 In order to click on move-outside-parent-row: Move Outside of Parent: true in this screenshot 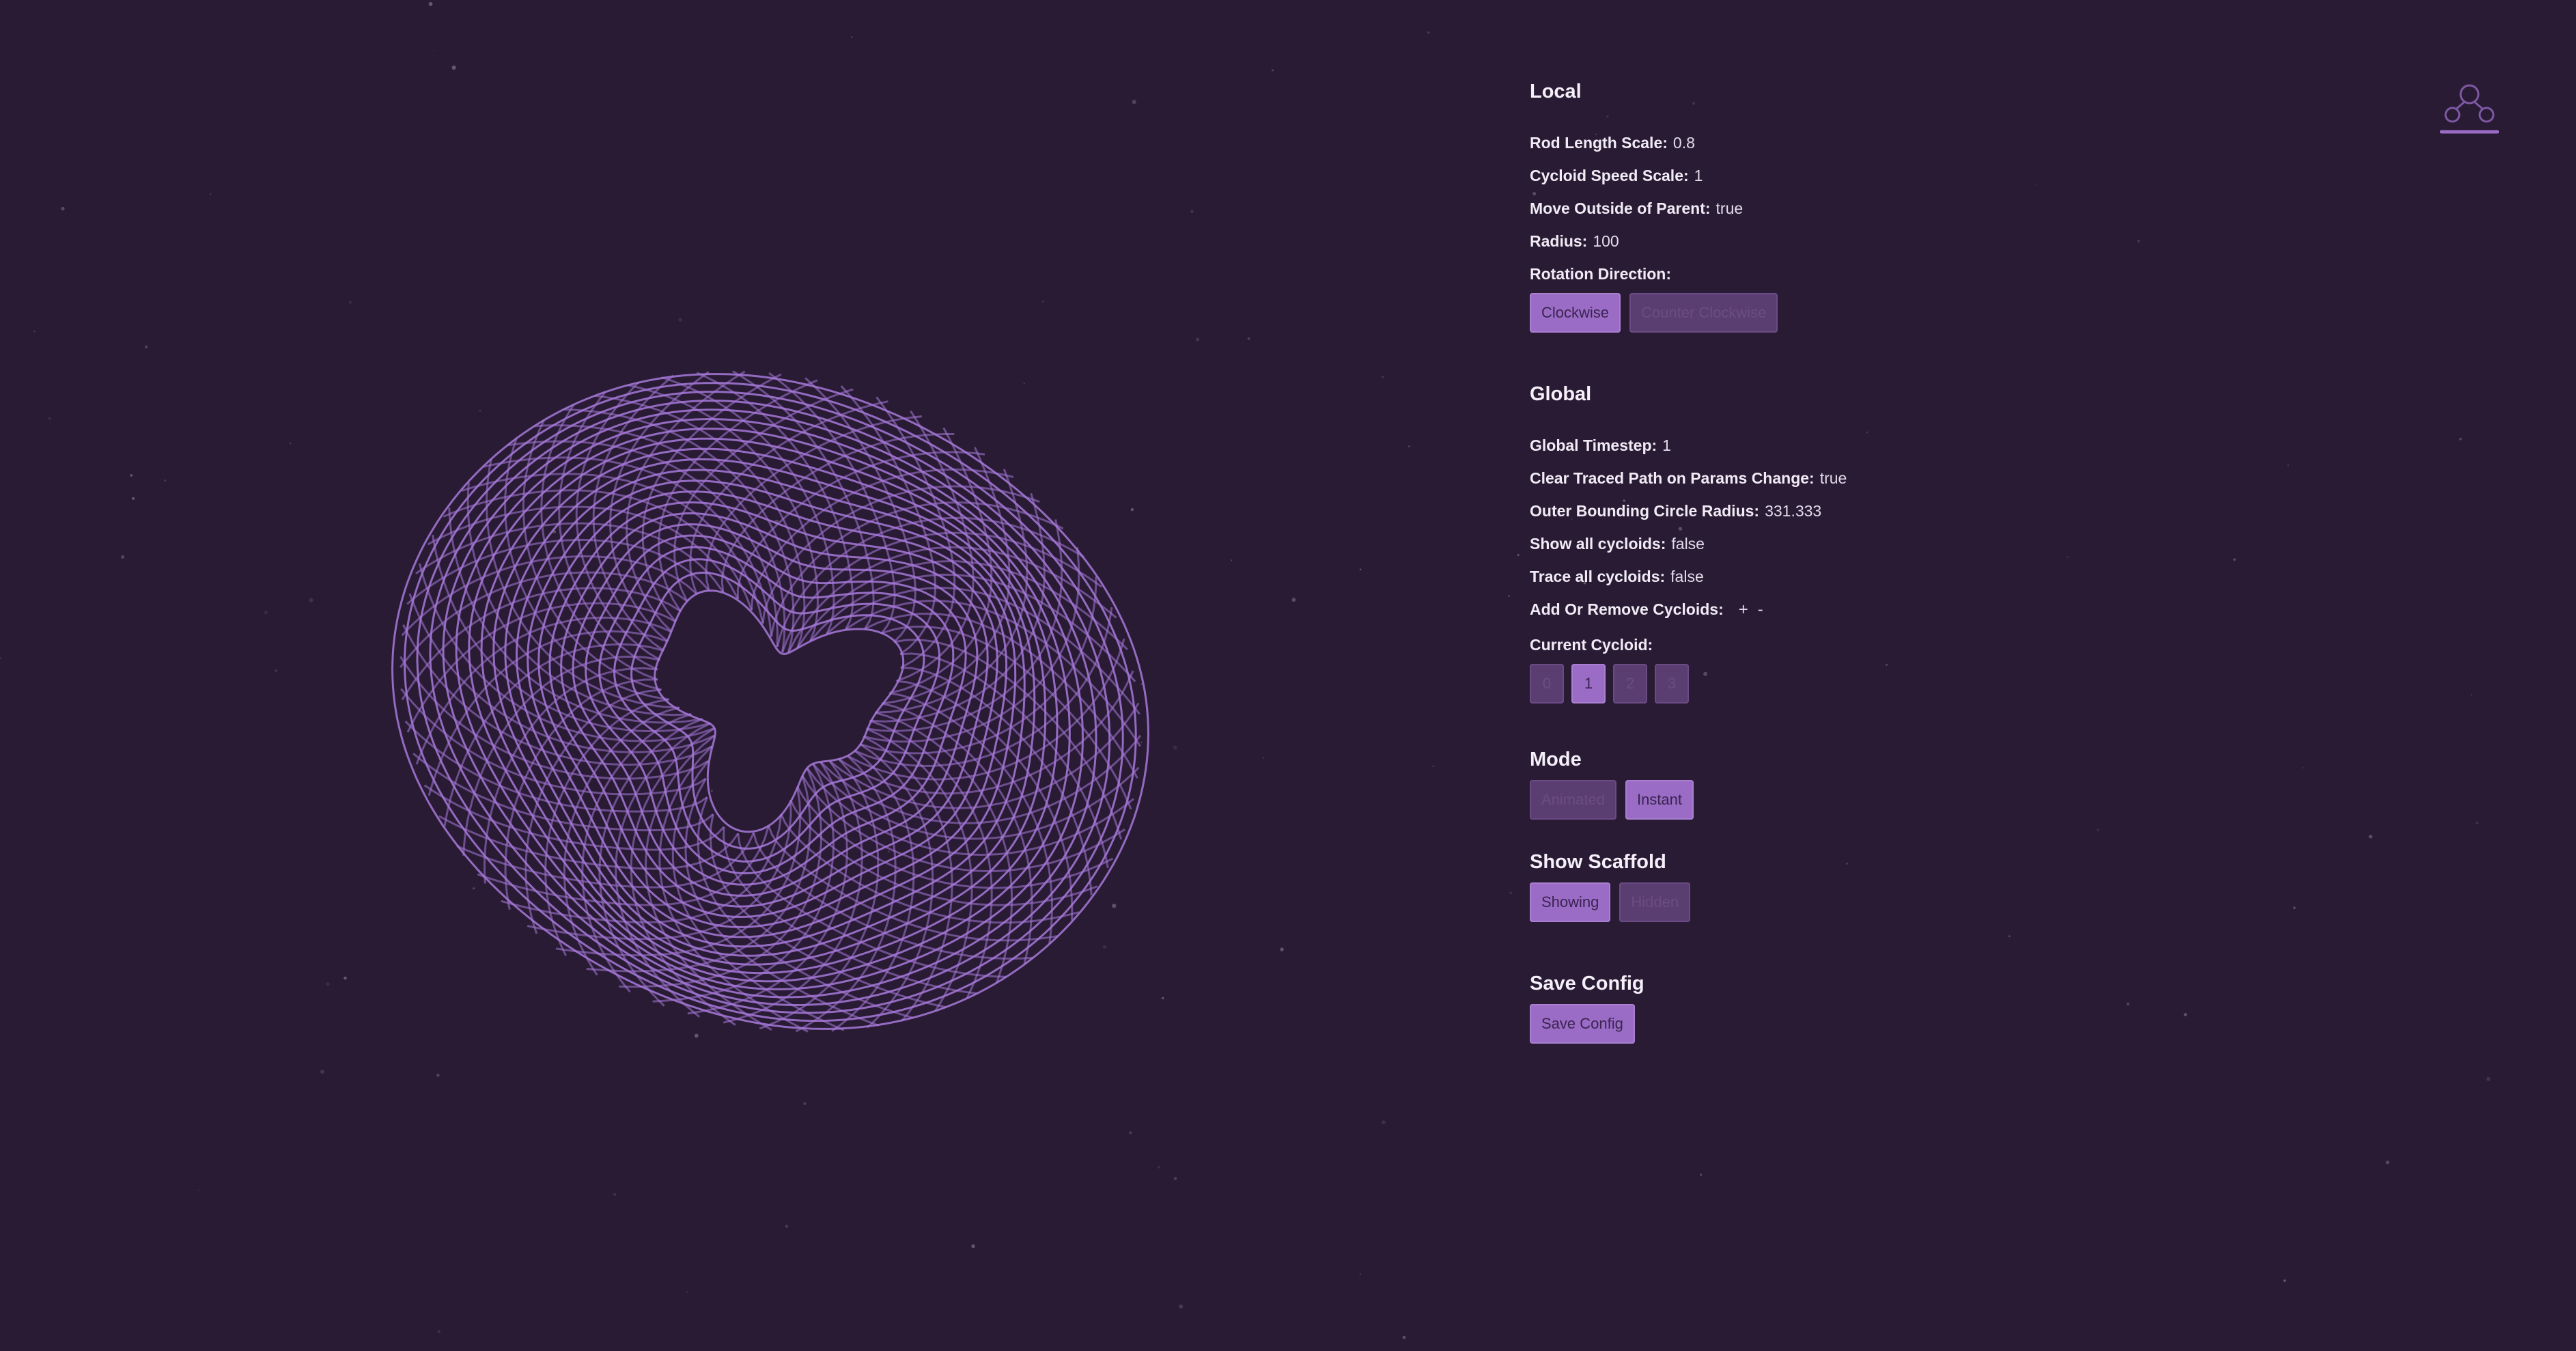, I will do `click(1789, 208)`.